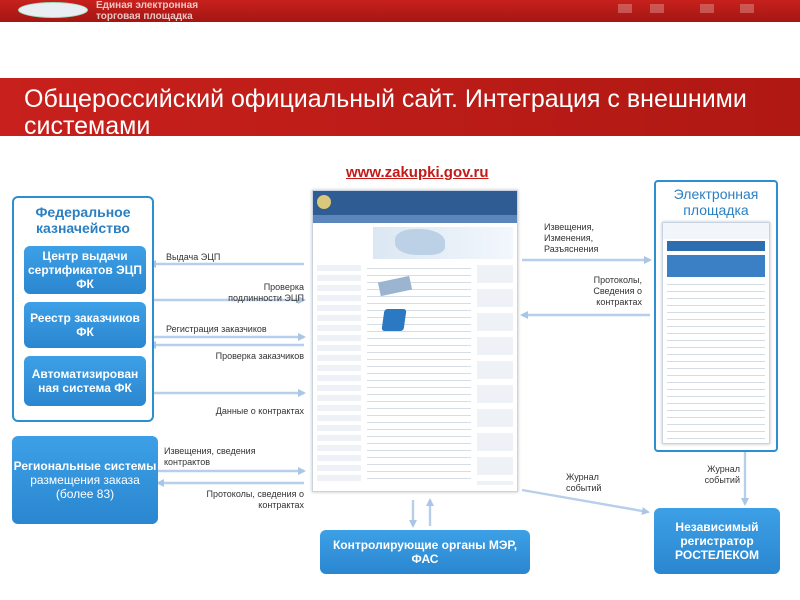  What do you see at coordinates (722, 474) in the screenshot?
I see `label-journal-right: Журнал событий` at bounding box center [722, 474].